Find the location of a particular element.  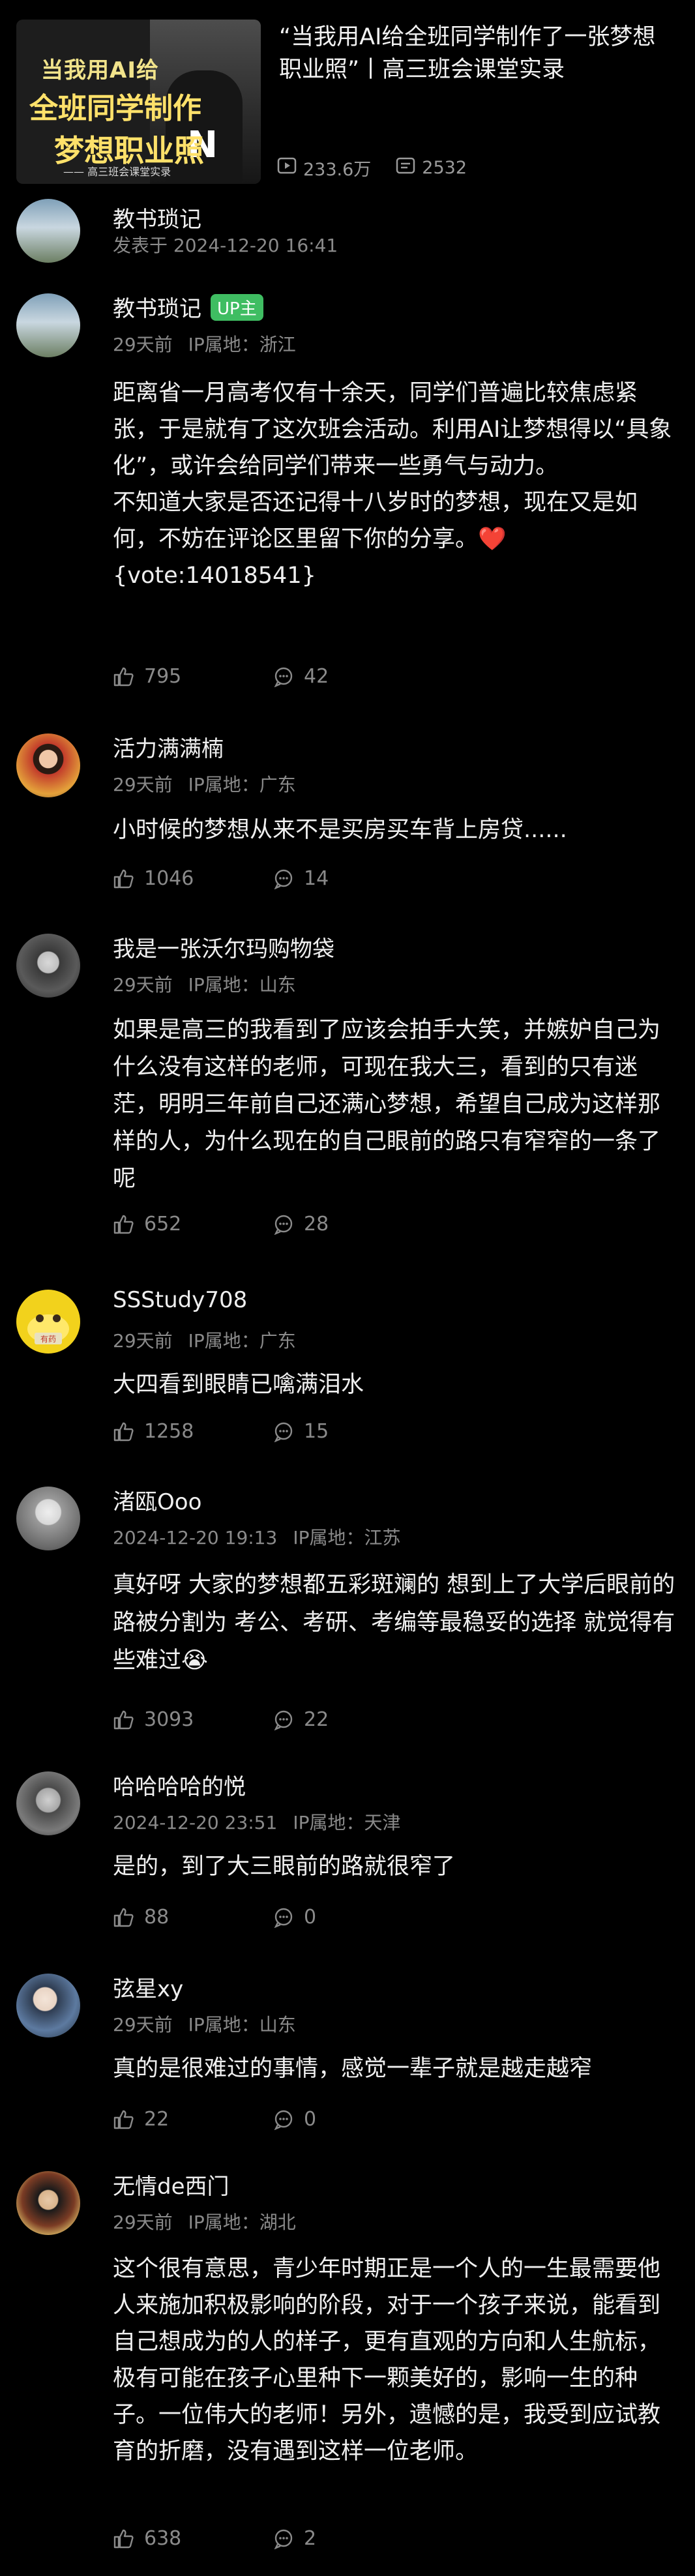

like-button: 638 is located at coordinates (193, 2538).